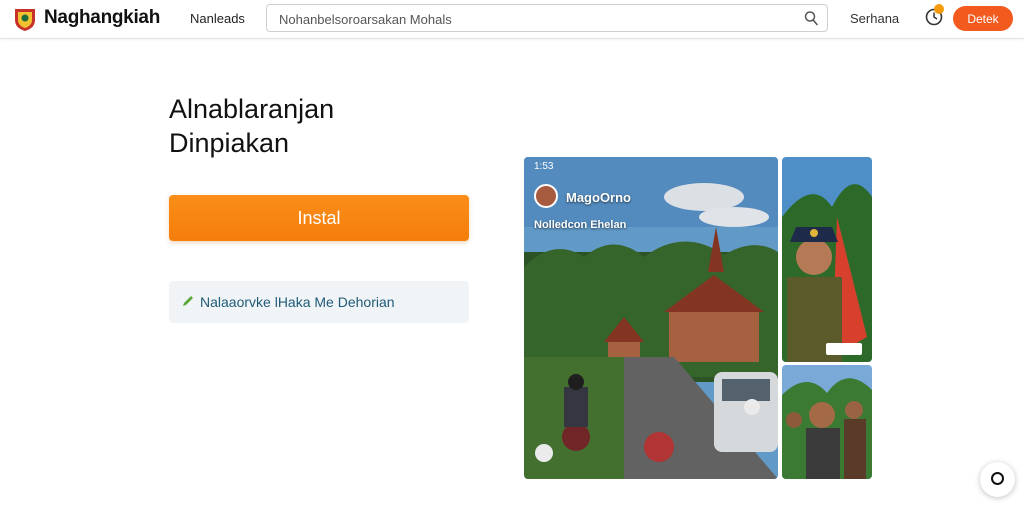 The width and height of the screenshot is (1024, 512). Describe the element at coordinates (598, 197) in the screenshot. I see `video-channel-name: MagoOrno` at that location.